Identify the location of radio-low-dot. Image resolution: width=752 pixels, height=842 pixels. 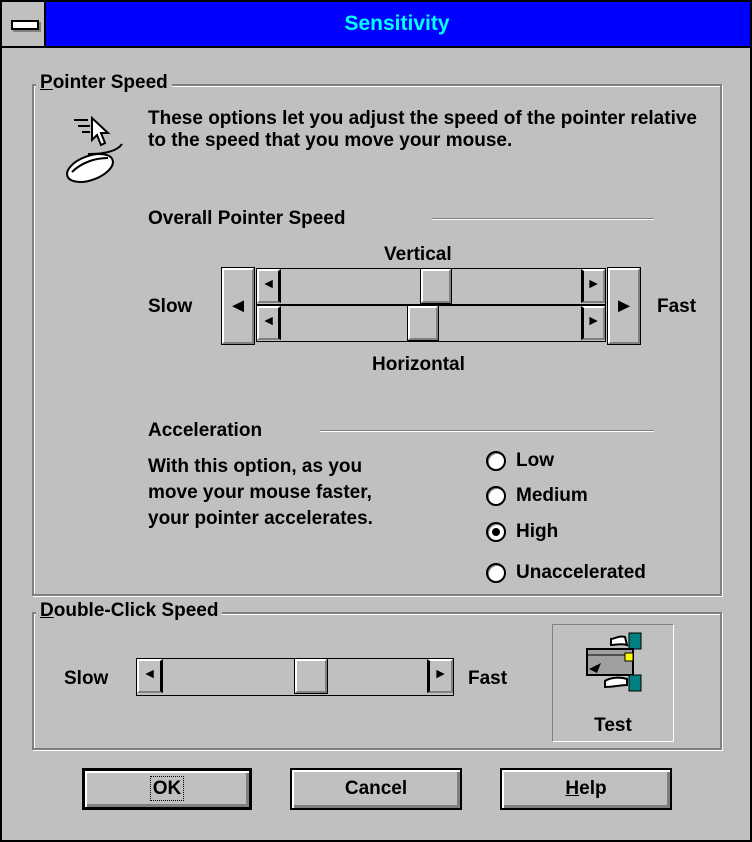
(496, 461).